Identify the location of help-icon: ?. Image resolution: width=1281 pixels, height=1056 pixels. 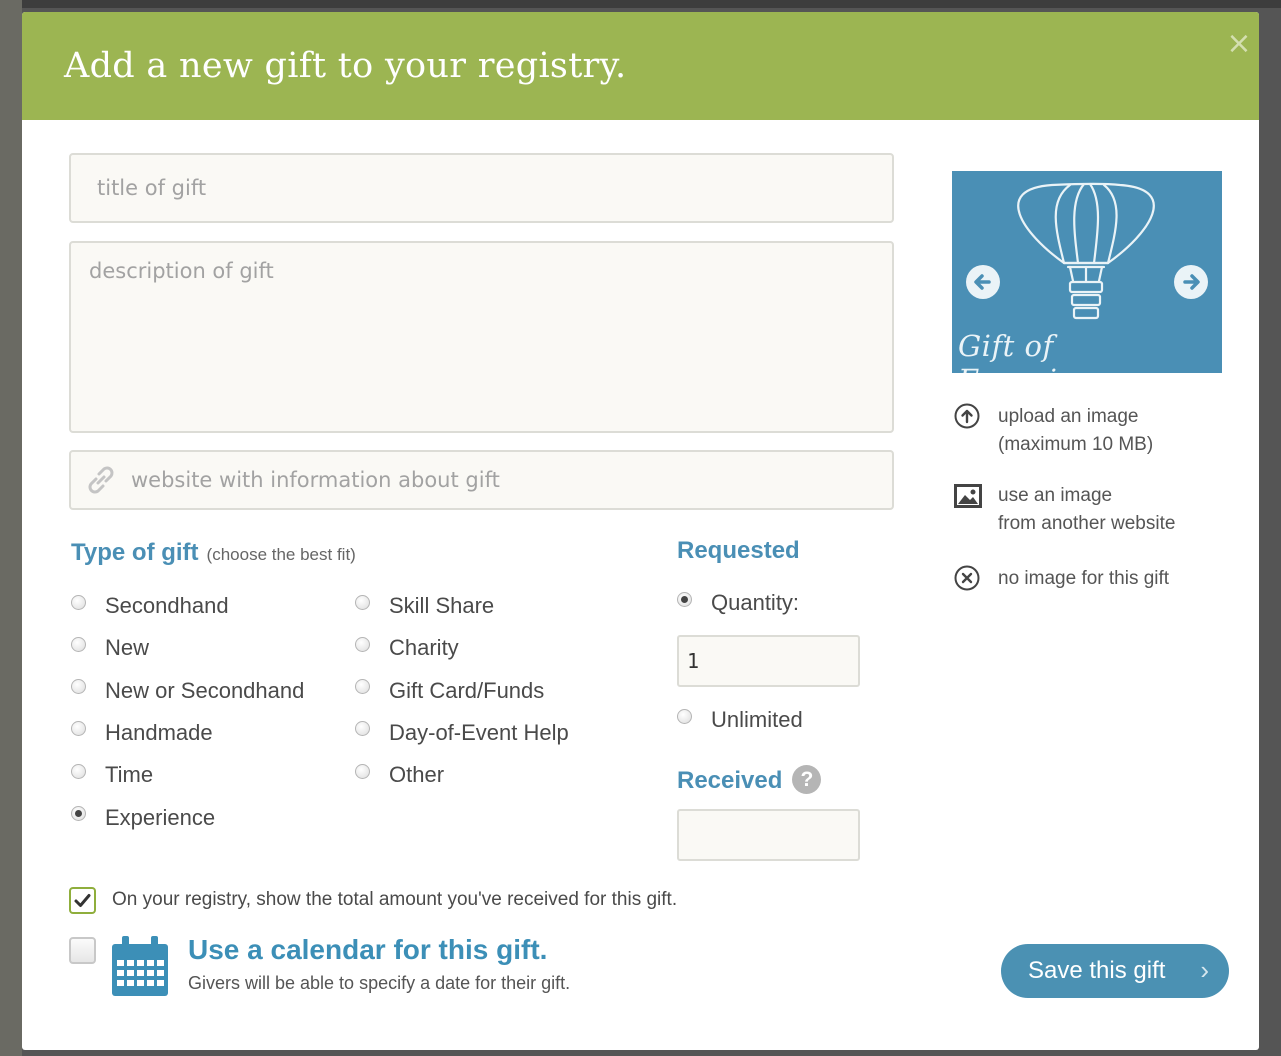
(807, 779).